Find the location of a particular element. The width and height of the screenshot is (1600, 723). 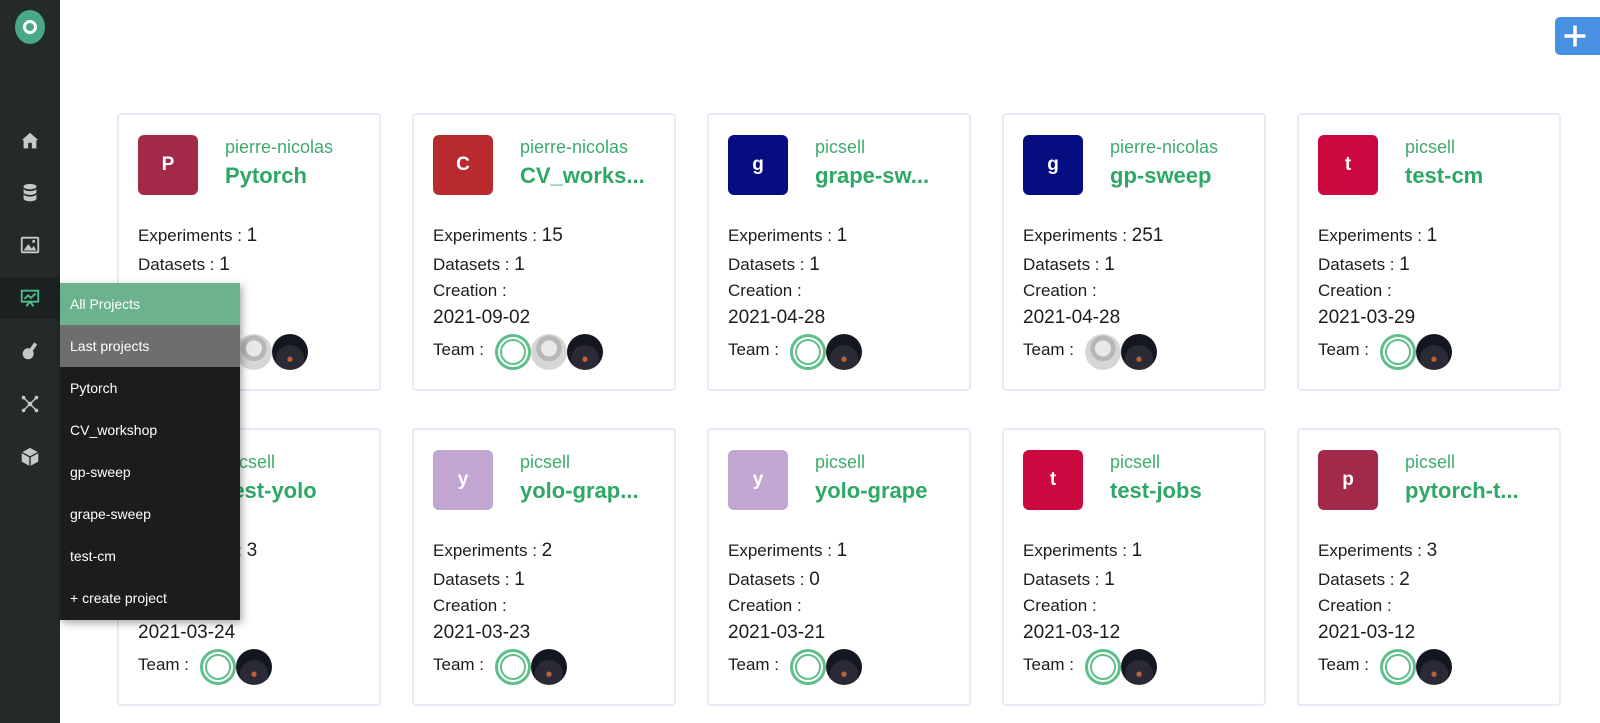

database-icon is located at coordinates (30, 193).